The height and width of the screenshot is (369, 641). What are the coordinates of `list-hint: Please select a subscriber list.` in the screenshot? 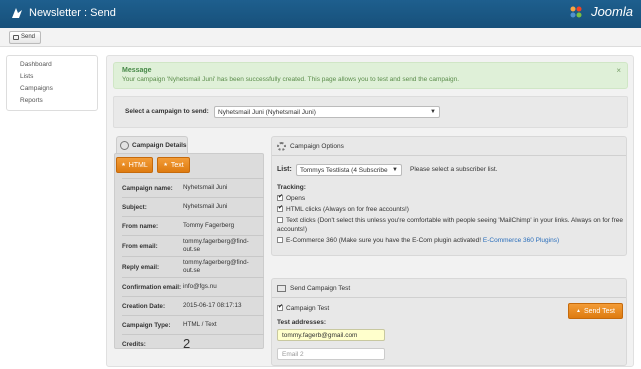 It's located at (454, 169).